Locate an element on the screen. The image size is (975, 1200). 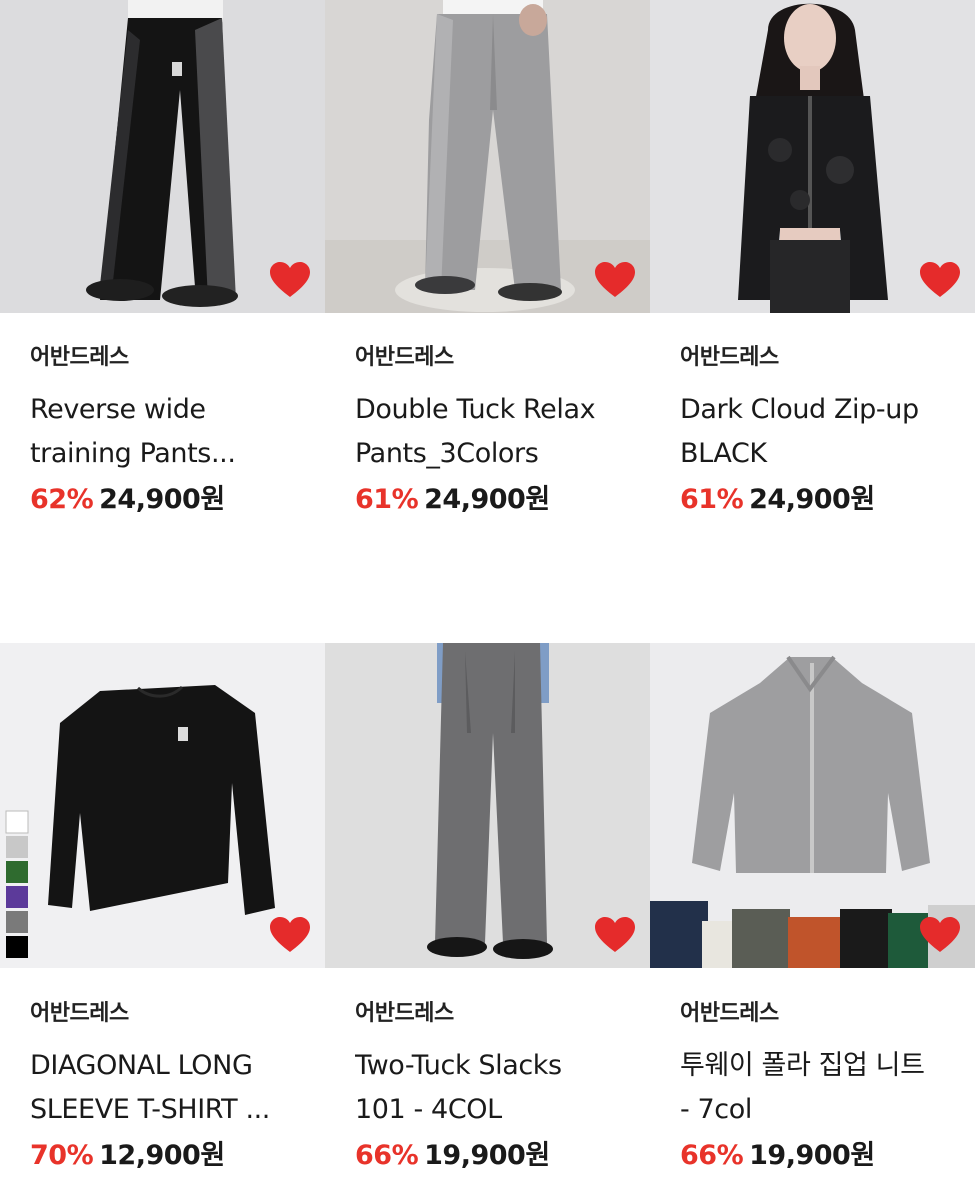
product-name-line1: Double Tuck Relax is located at coordinates (475, 409).